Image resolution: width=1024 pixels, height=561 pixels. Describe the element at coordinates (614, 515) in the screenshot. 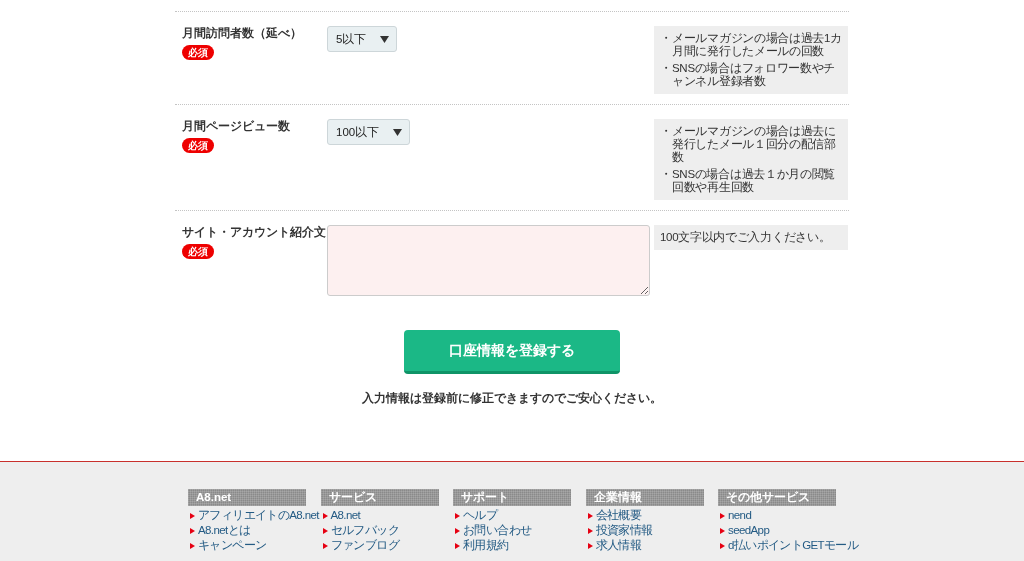

I see `footer-link: 会社概要` at that location.